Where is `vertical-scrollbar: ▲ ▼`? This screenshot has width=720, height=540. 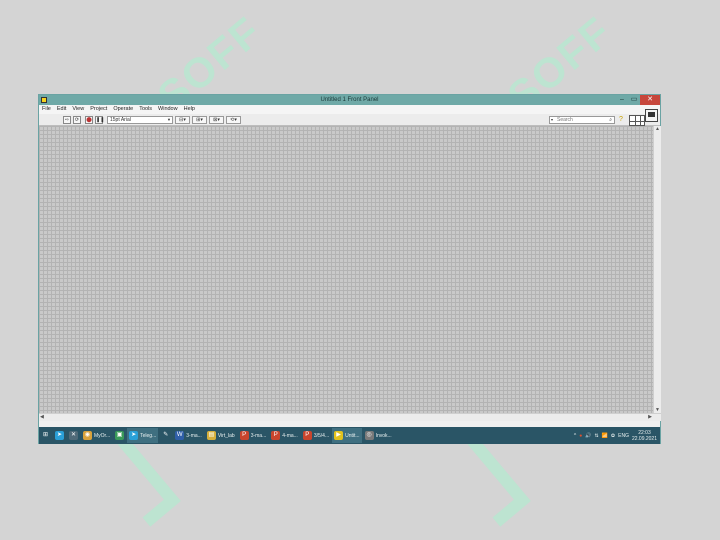 vertical-scrollbar: ▲ ▼ is located at coordinates (657, 269).